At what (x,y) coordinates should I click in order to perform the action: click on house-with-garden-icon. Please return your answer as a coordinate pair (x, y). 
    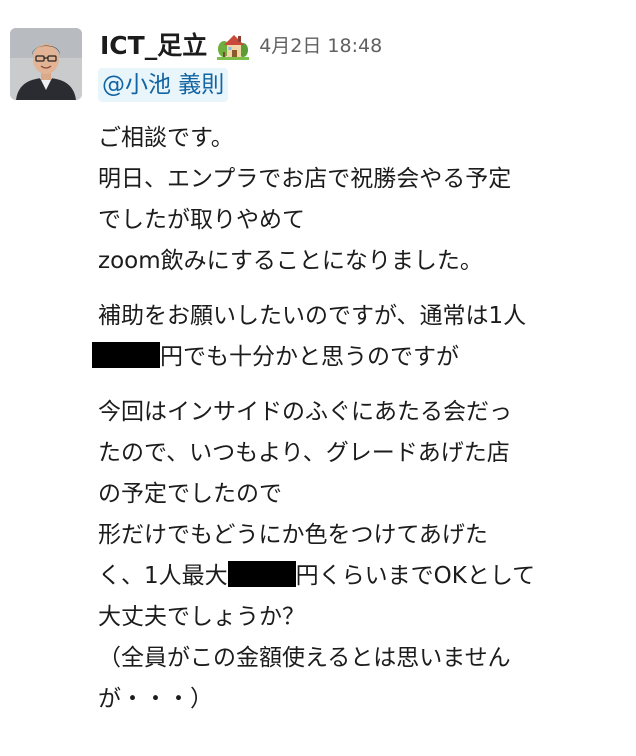
    Looking at the image, I should click on (233, 44).